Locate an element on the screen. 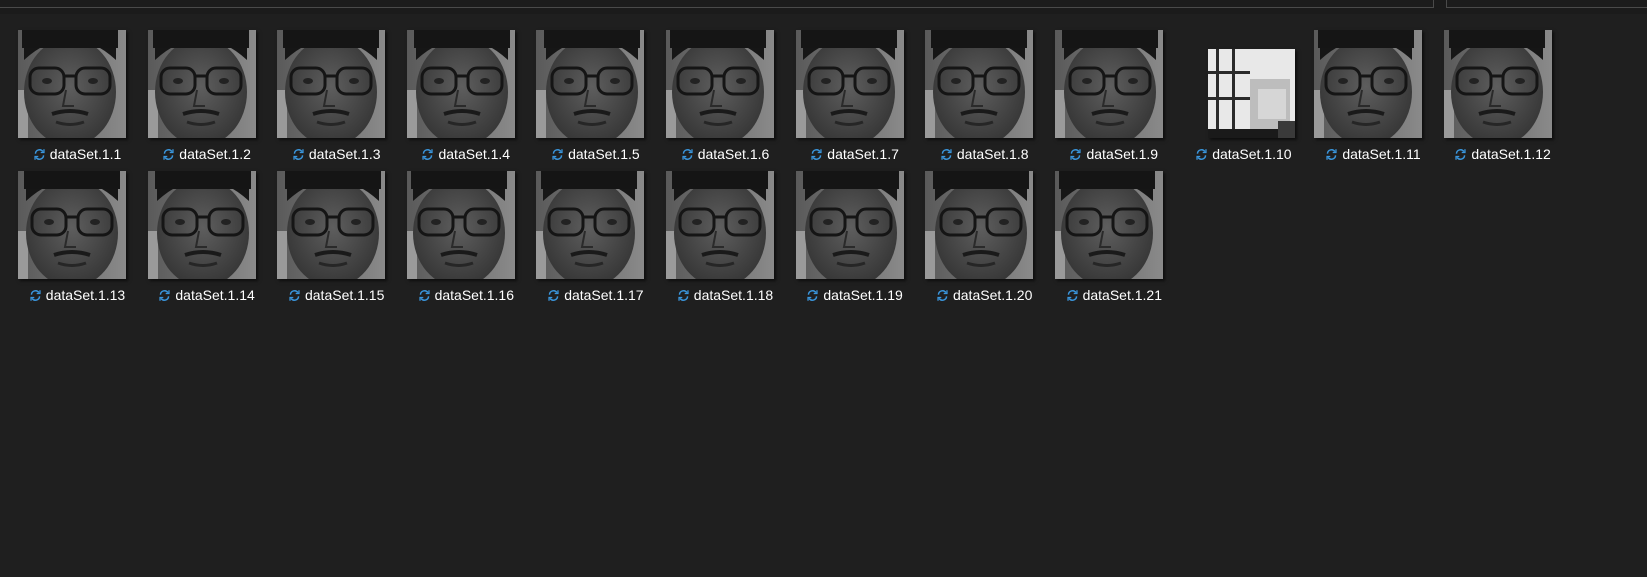 The width and height of the screenshot is (1647, 577). file-item: dataSet.1.19 is located at coordinates (846, 241).